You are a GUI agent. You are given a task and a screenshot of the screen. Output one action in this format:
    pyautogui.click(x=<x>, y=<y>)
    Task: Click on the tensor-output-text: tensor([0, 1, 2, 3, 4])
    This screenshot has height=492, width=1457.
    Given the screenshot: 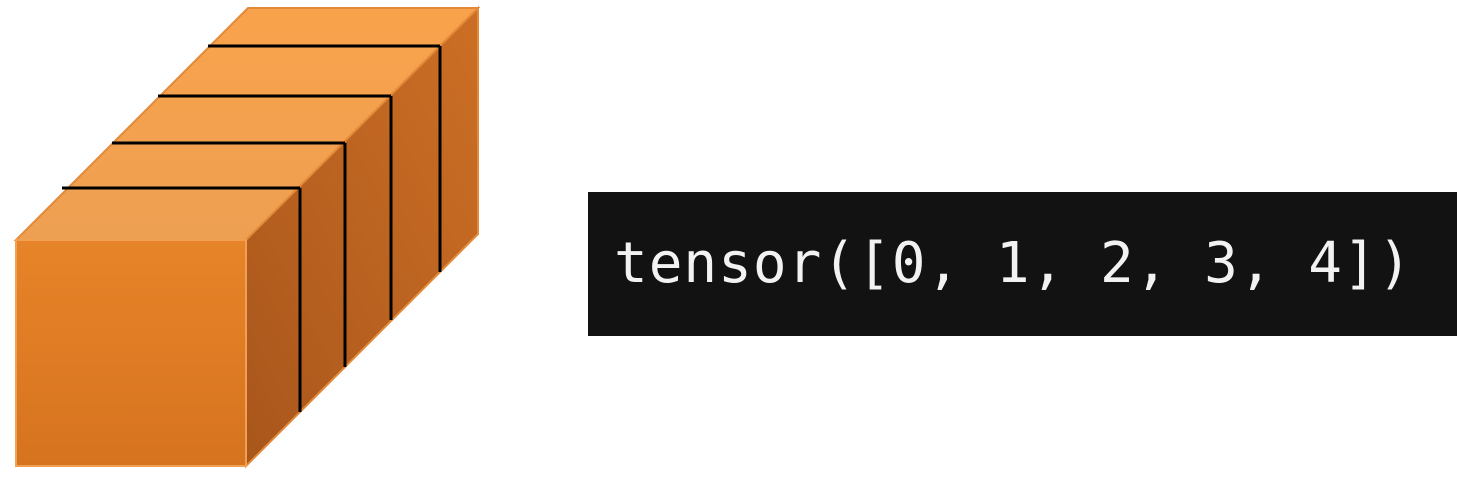 What is the action you would take?
    pyautogui.click(x=1013, y=263)
    